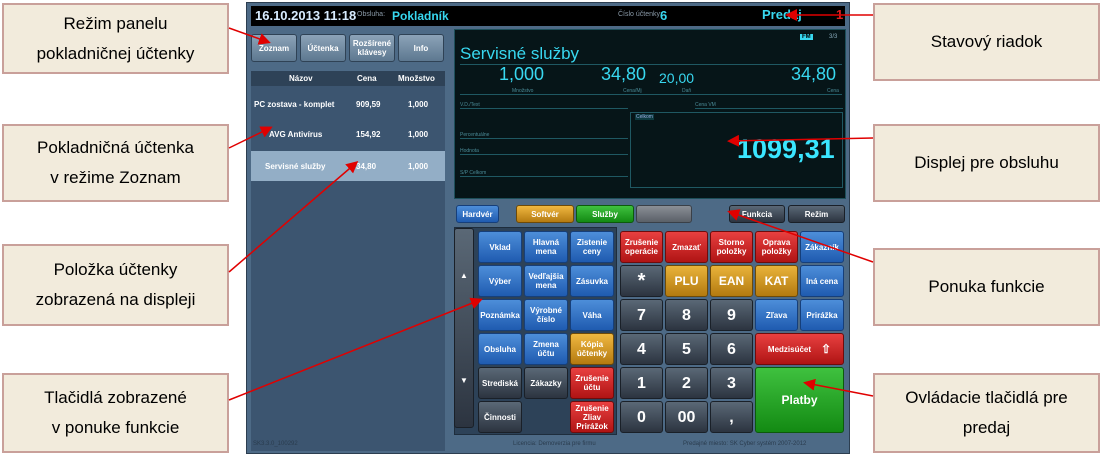 The width and height of the screenshot is (1101, 459). What do you see at coordinates (293, 217) in the screenshot?
I see `arrow-item-displayed` at bounding box center [293, 217].